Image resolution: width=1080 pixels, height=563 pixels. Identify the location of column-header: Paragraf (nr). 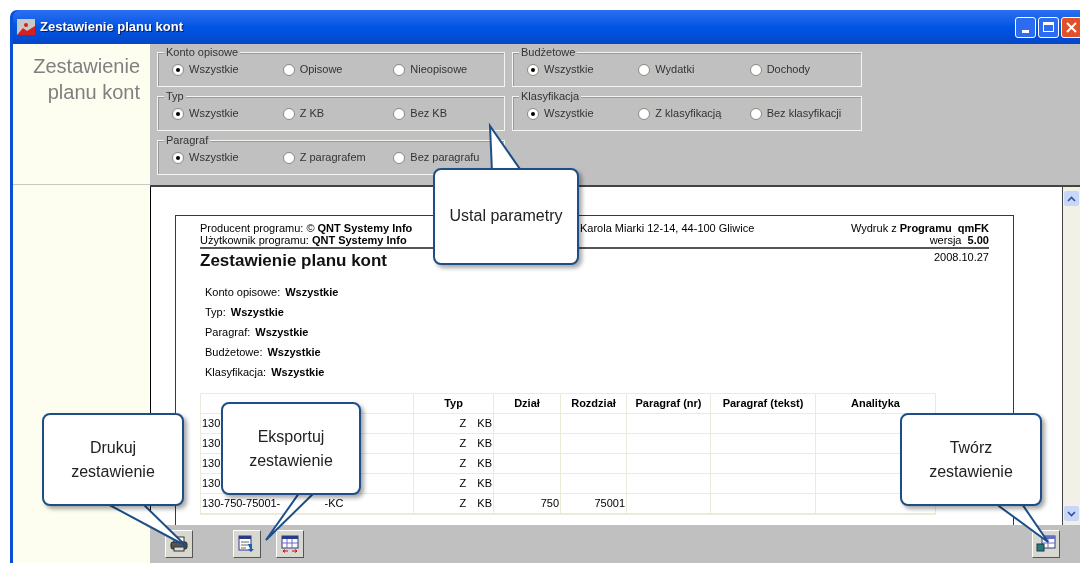
(668, 404).